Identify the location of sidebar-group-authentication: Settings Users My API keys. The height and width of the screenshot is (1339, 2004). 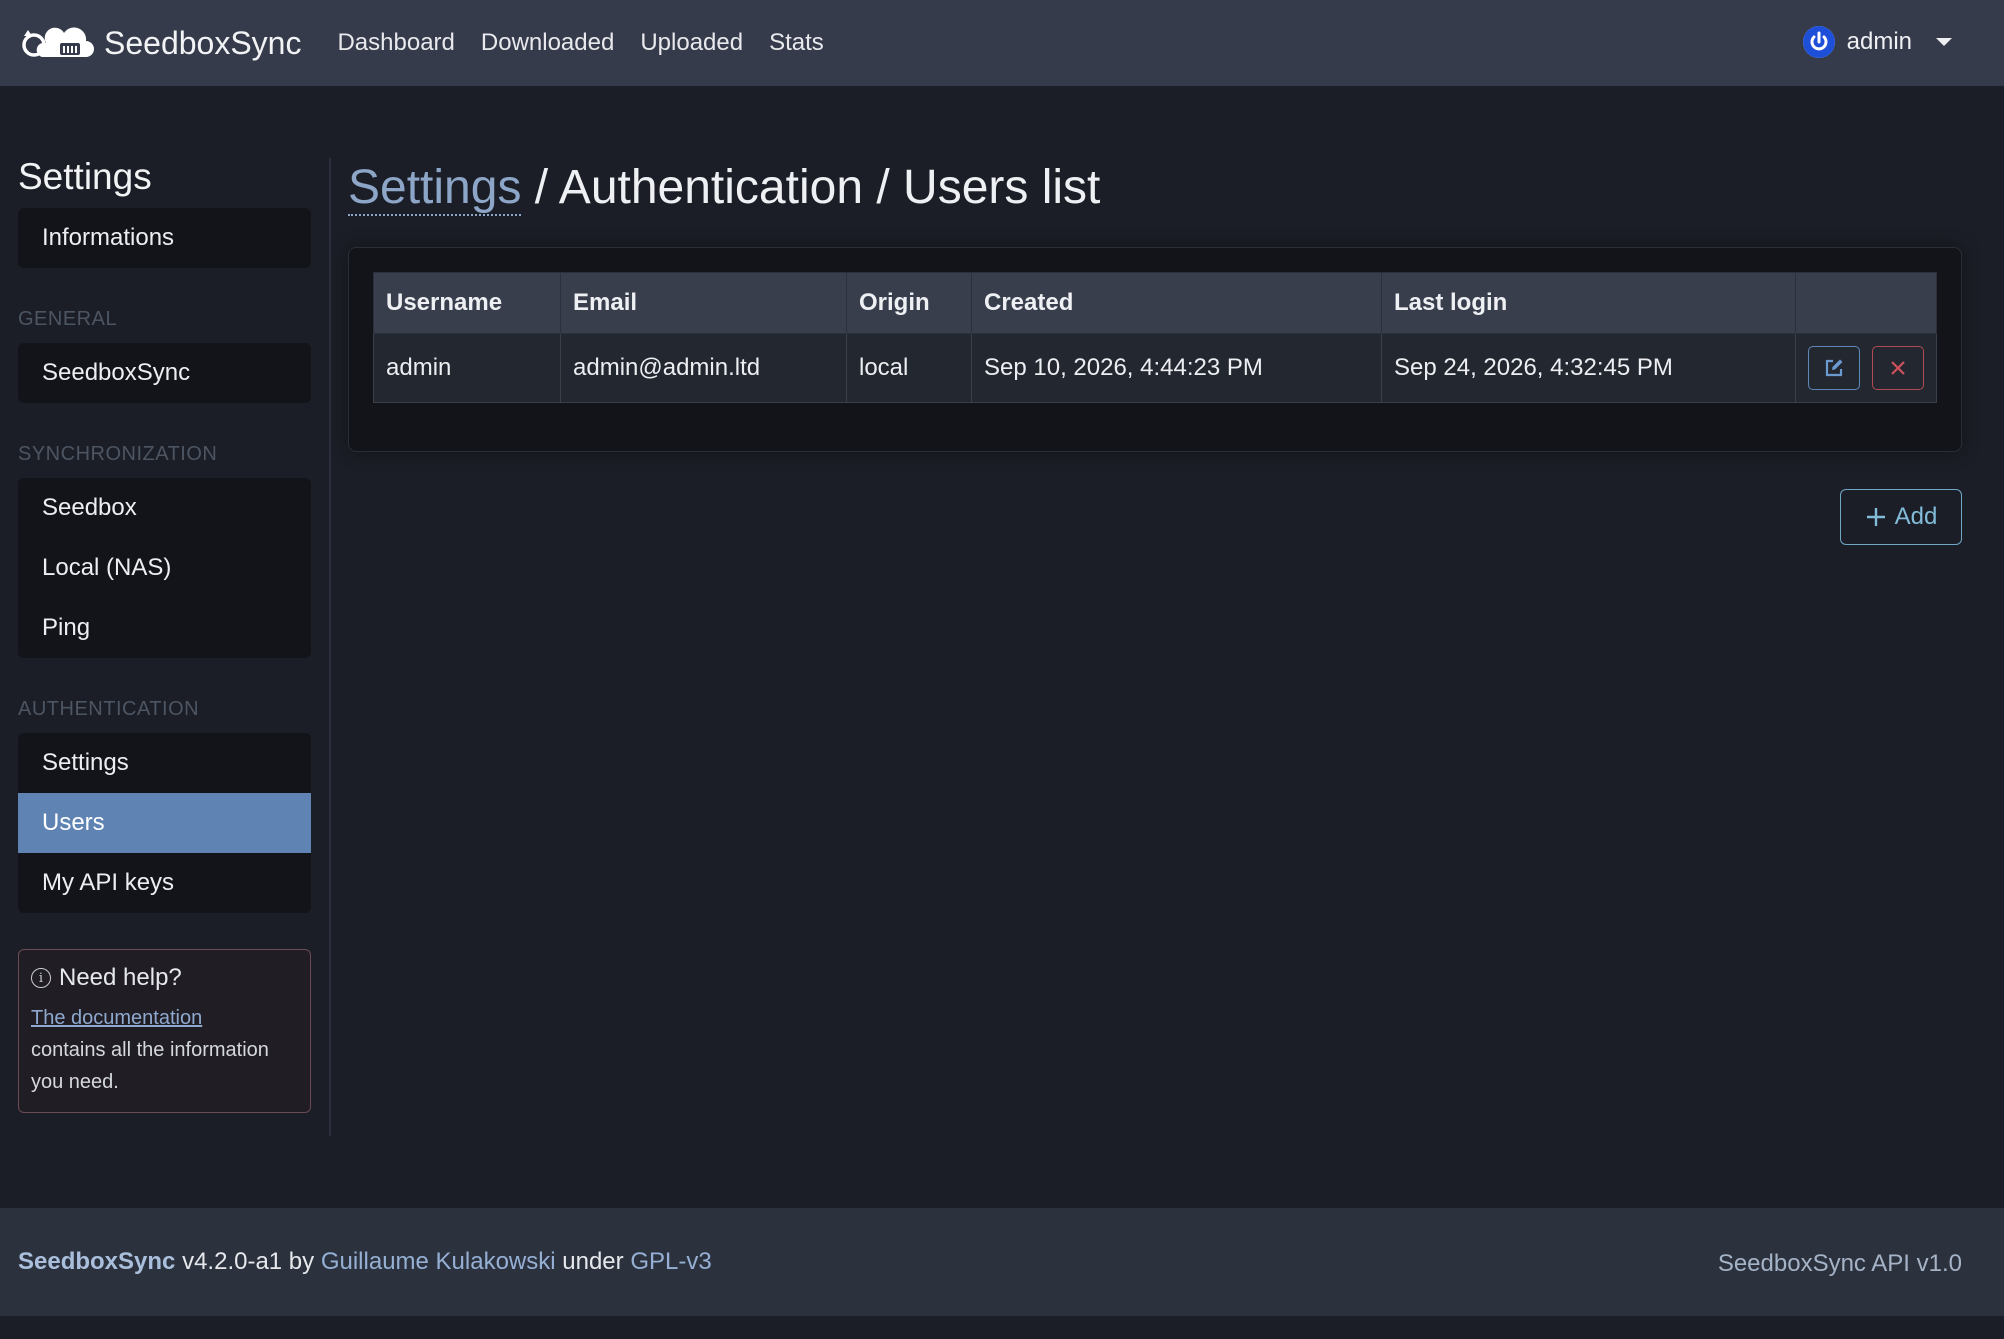
(164, 823).